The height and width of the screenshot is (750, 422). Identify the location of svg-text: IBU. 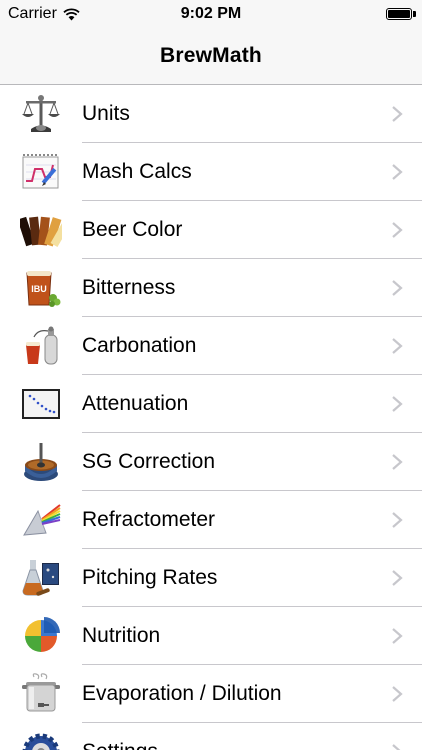
(39, 289).